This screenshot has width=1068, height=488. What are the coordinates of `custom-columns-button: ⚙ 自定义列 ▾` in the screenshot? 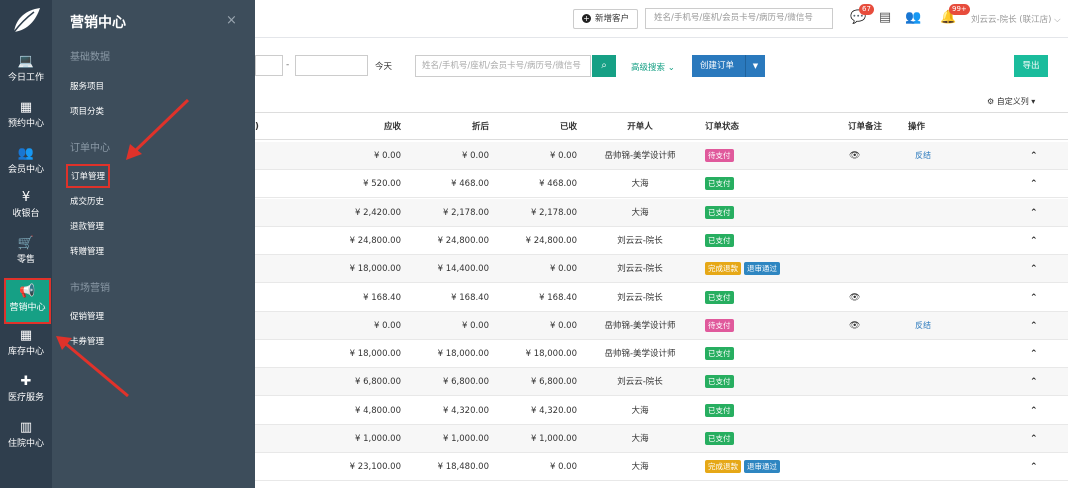 It's located at (1011, 101).